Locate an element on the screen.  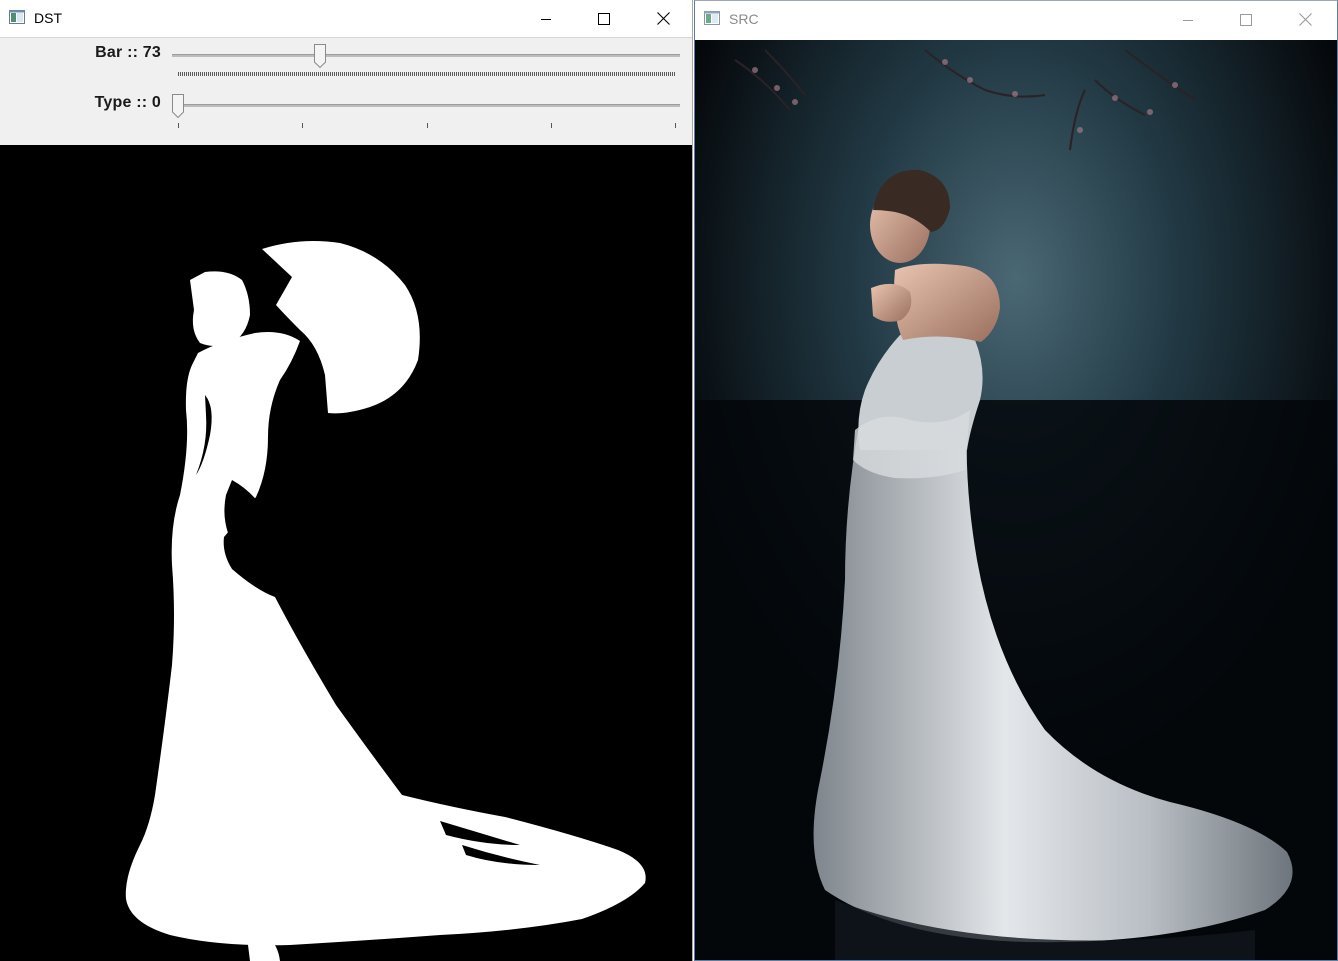
window-title: SRC is located at coordinates (744, 19).